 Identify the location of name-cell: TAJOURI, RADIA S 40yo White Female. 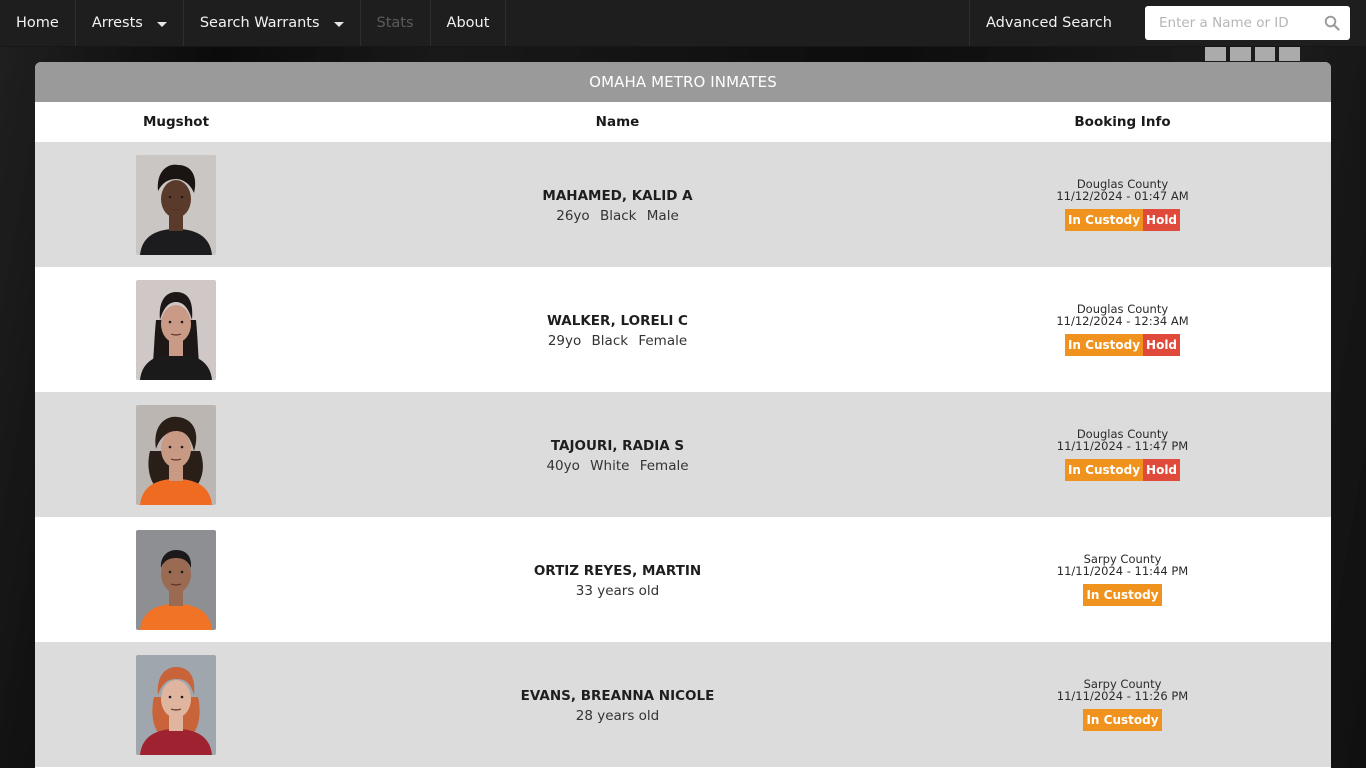
(617, 455).